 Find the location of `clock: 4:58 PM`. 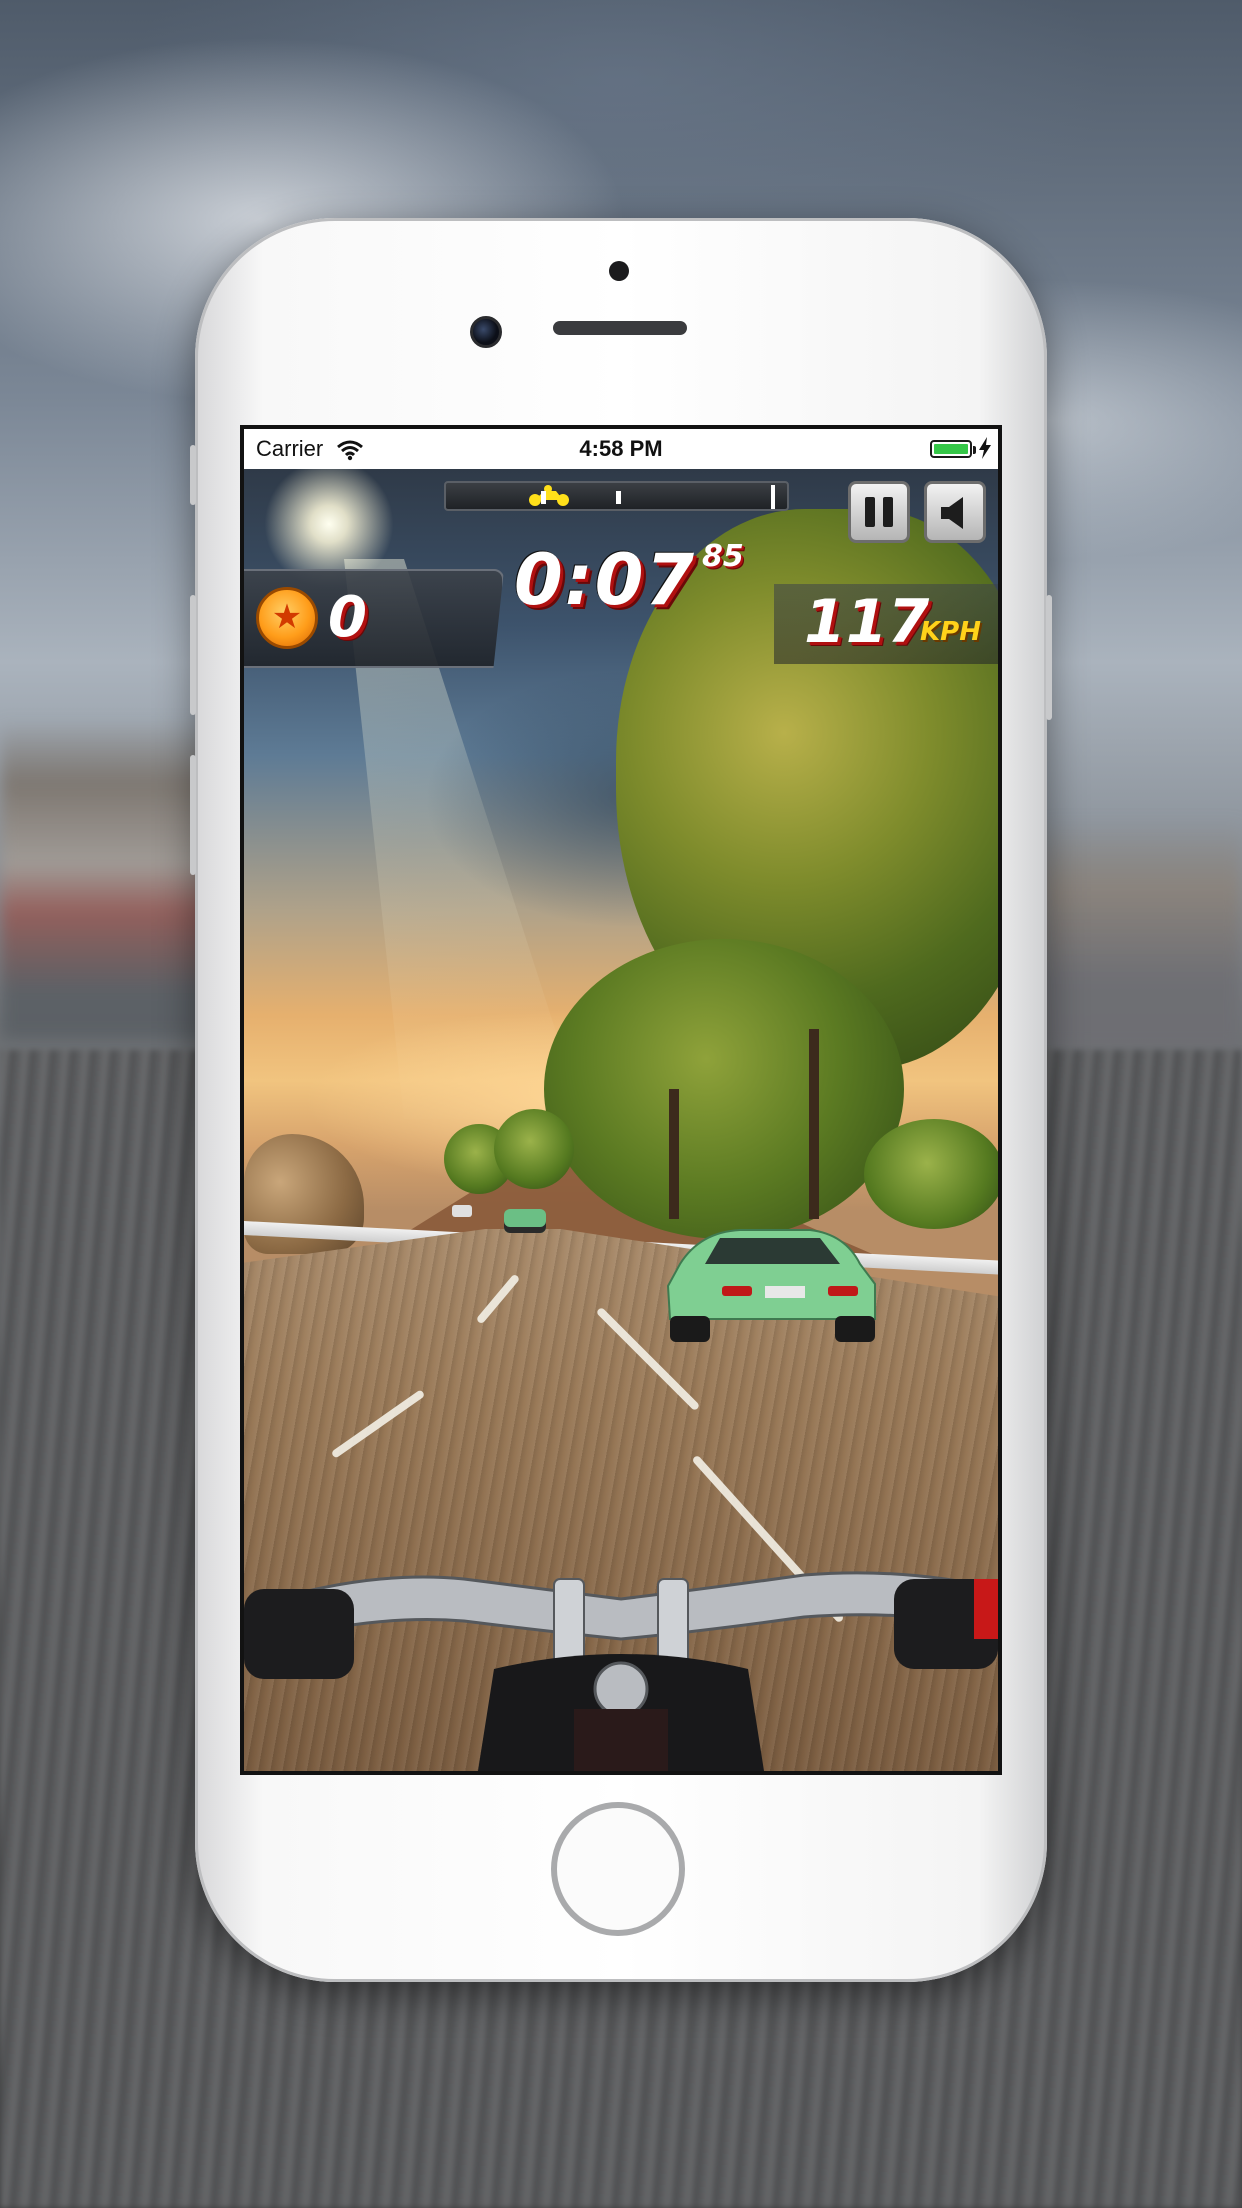

clock: 4:58 PM is located at coordinates (621, 448).